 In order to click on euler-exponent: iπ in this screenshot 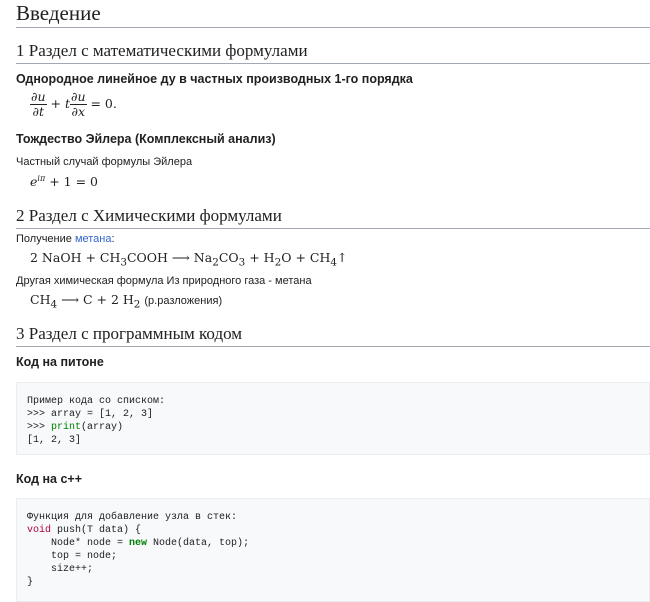, I will do `click(41, 178)`.